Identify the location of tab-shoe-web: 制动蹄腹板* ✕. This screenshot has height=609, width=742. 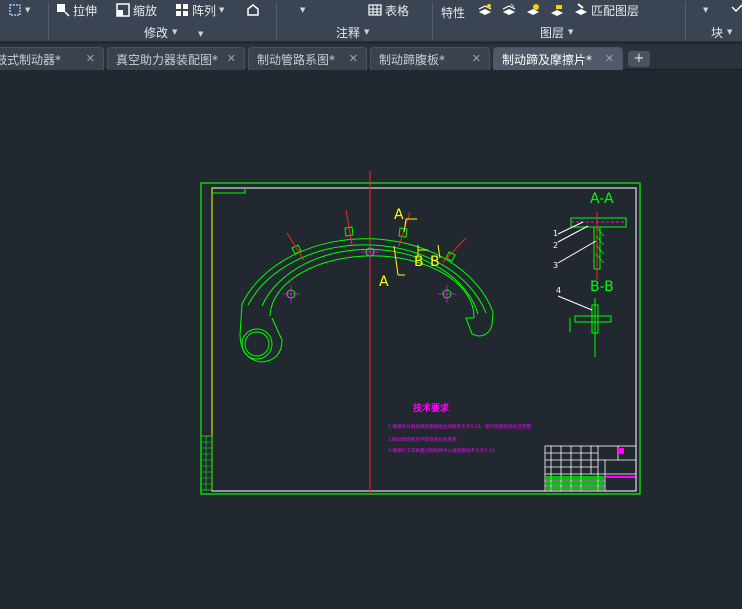
(430, 58).